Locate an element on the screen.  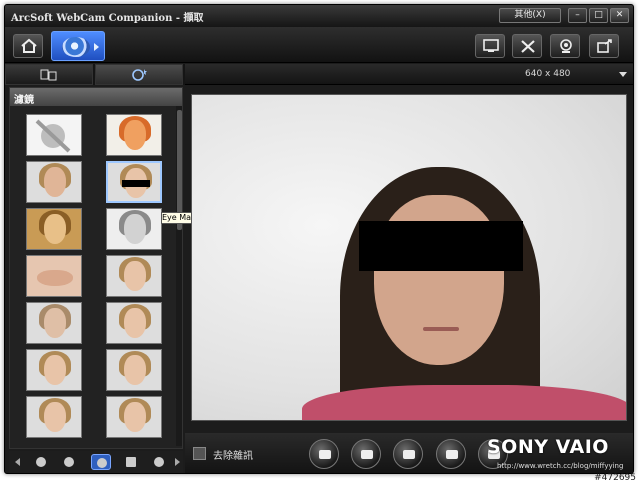
share-button is located at coordinates (604, 46).